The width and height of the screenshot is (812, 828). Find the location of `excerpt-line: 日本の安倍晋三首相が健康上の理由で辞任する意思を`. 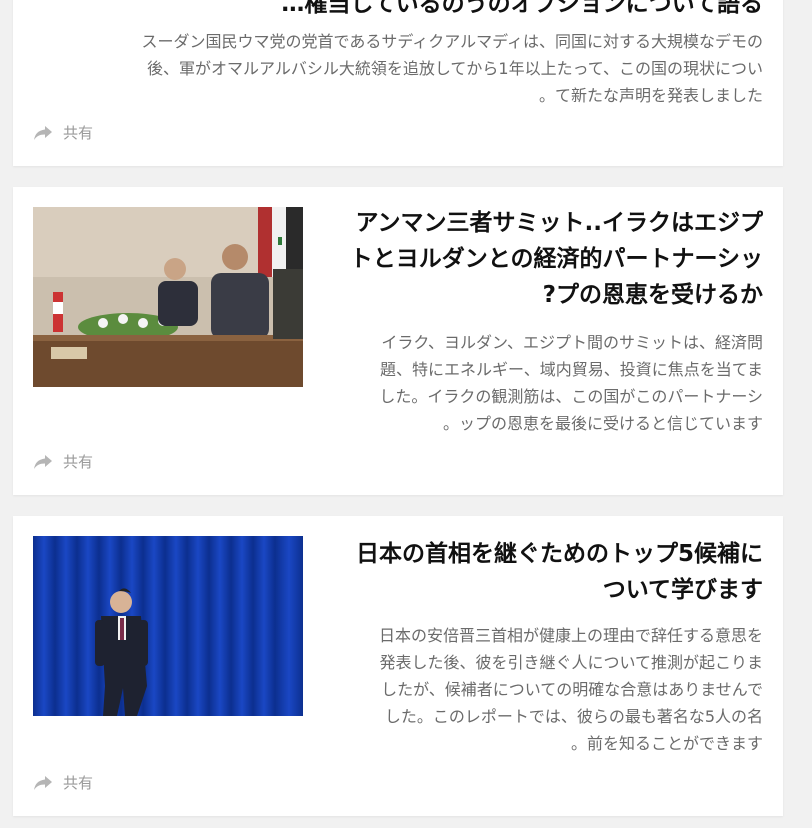

excerpt-line: 日本の安倍晋三首相が健康上の理由で辞任する意思を is located at coordinates (570, 635).